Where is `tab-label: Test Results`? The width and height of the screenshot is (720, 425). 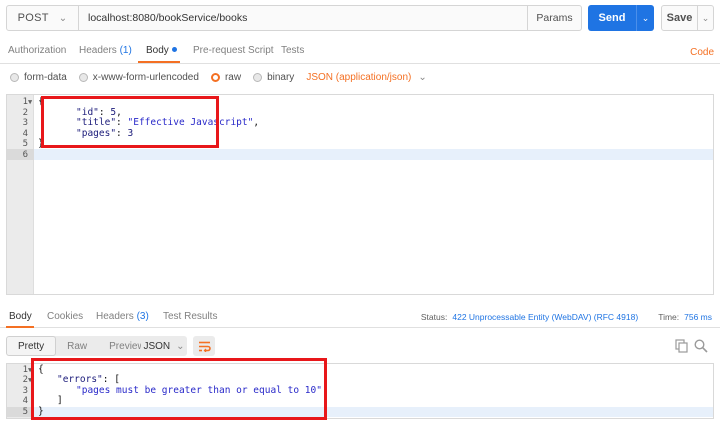 tab-label: Test Results is located at coordinates (190, 316).